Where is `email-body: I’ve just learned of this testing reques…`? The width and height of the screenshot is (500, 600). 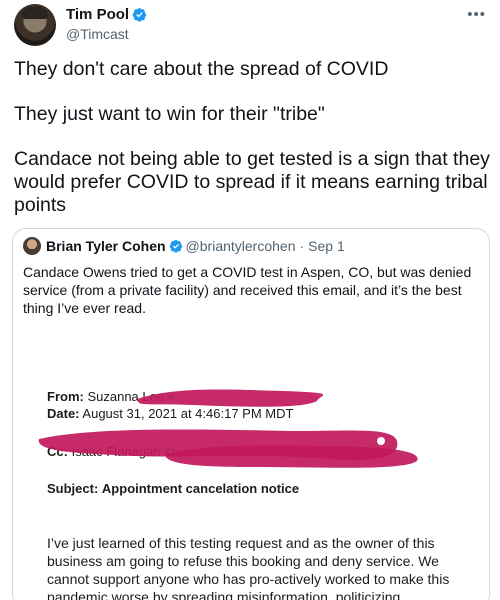 email-body: I’ve just learned of this testing reques… is located at coordinates (248, 567).